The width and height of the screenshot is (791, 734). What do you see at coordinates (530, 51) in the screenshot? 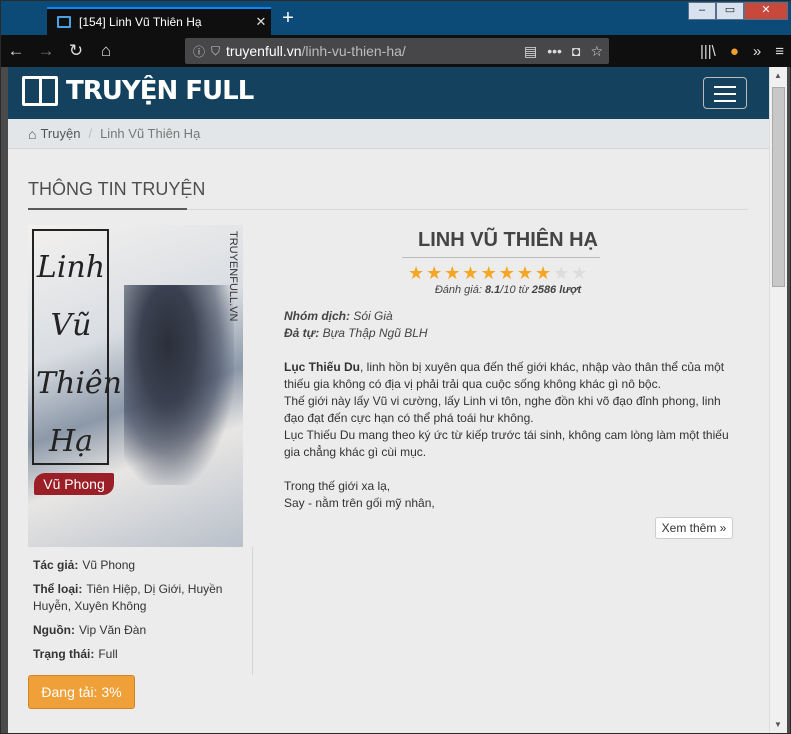
I see `reader-view-icon: ▤` at bounding box center [530, 51].